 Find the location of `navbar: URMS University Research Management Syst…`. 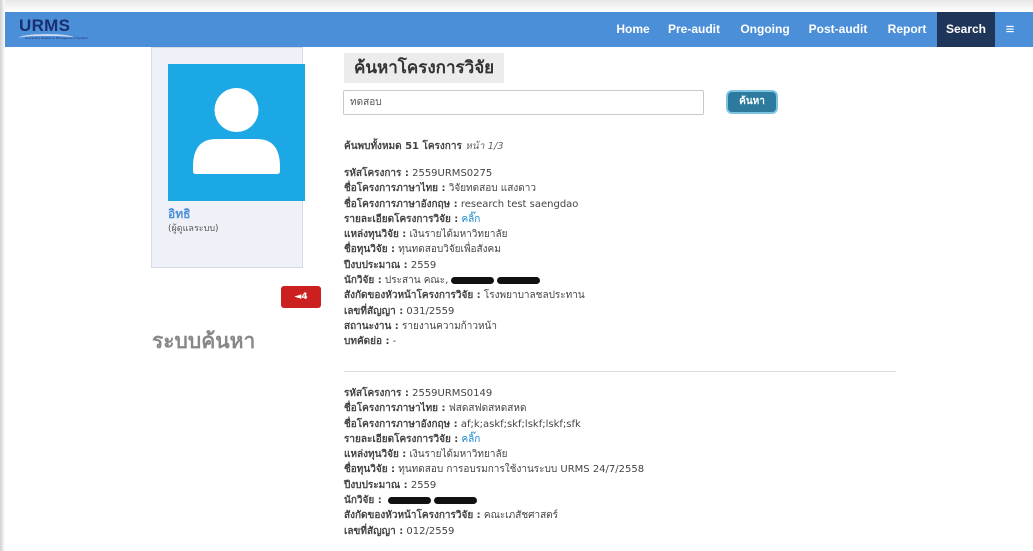

navbar: URMS University Research Management Syst… is located at coordinates (519, 29).